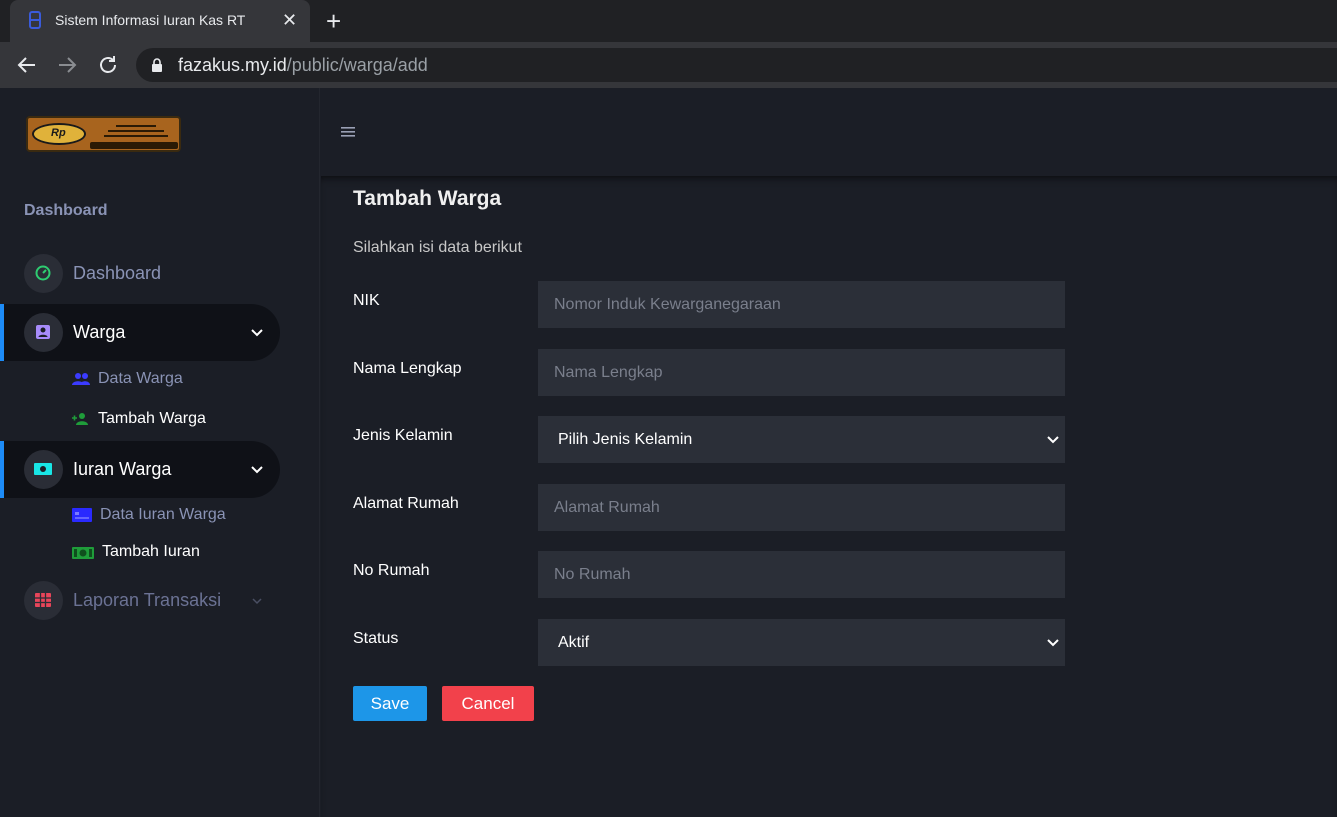  I want to click on grid-icon, so click(43, 600).